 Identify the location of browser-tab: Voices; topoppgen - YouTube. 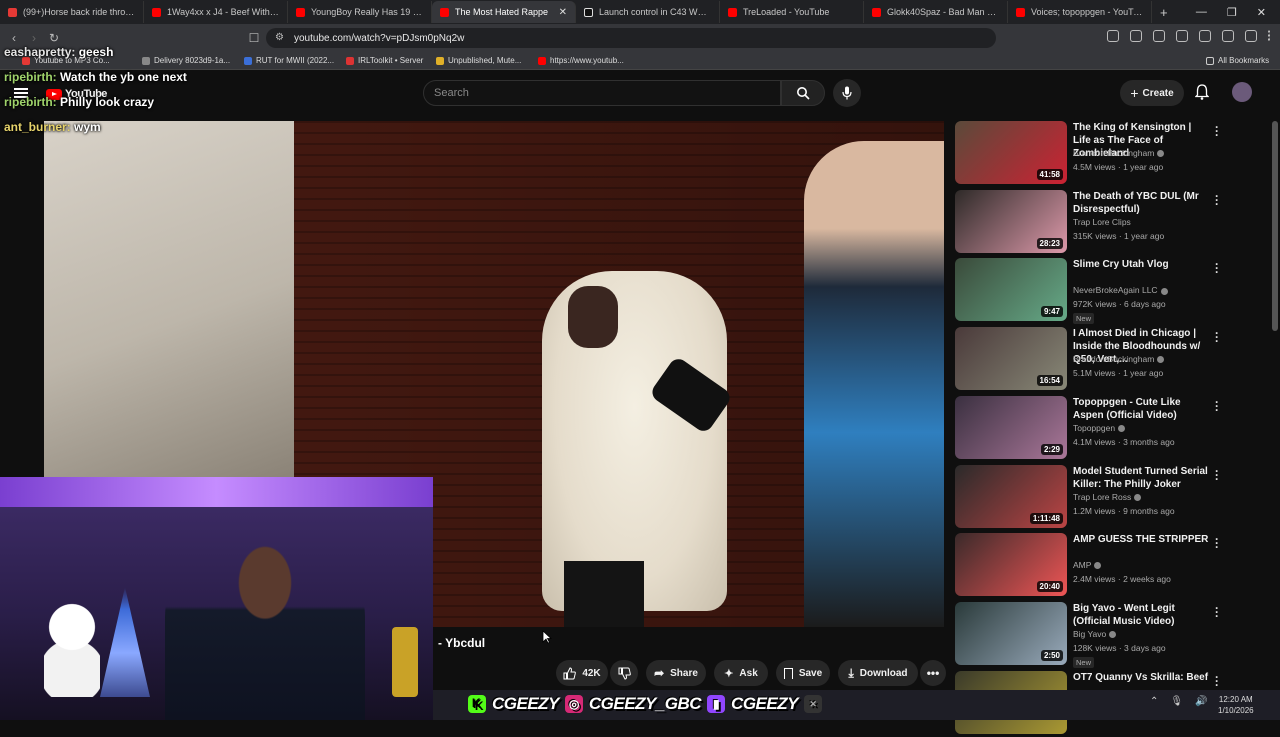
(1080, 12).